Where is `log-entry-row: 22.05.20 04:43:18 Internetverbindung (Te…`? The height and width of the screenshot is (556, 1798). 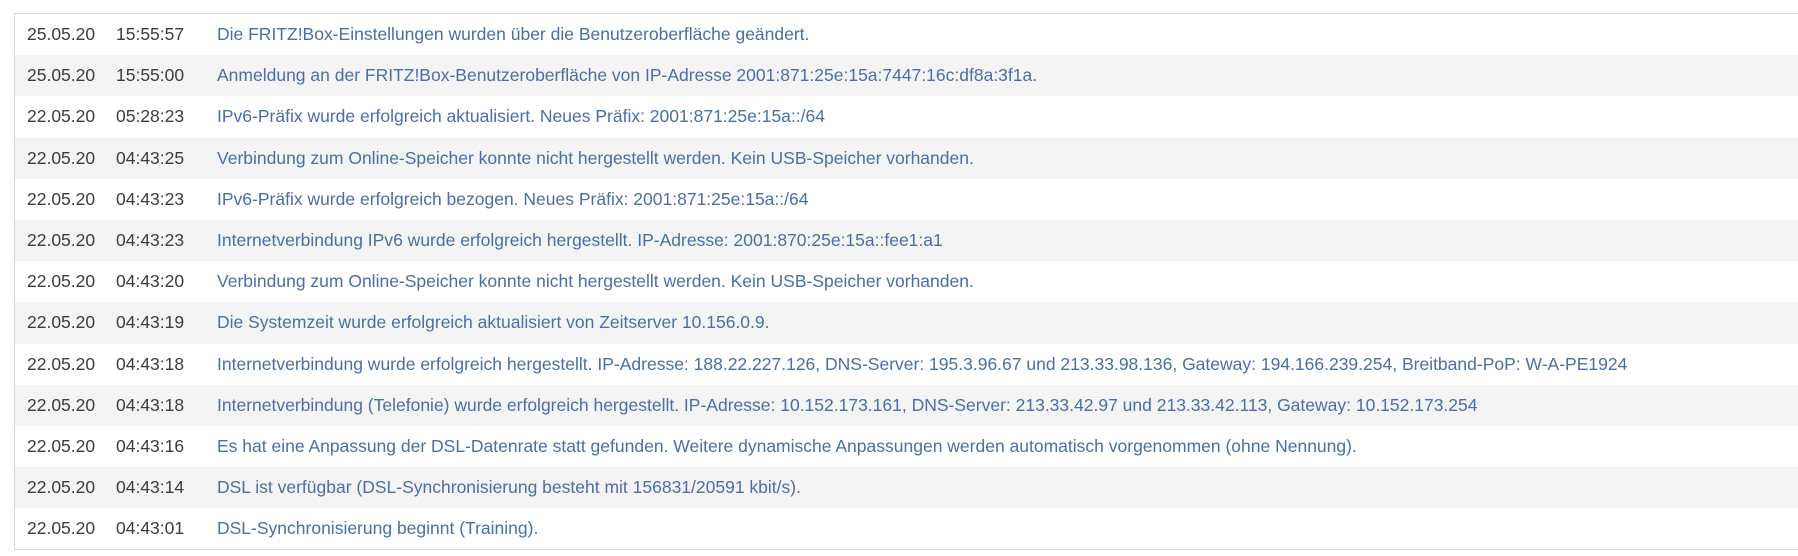 log-entry-row: 22.05.20 04:43:18 Internetverbindung (Te… is located at coordinates (906, 405).